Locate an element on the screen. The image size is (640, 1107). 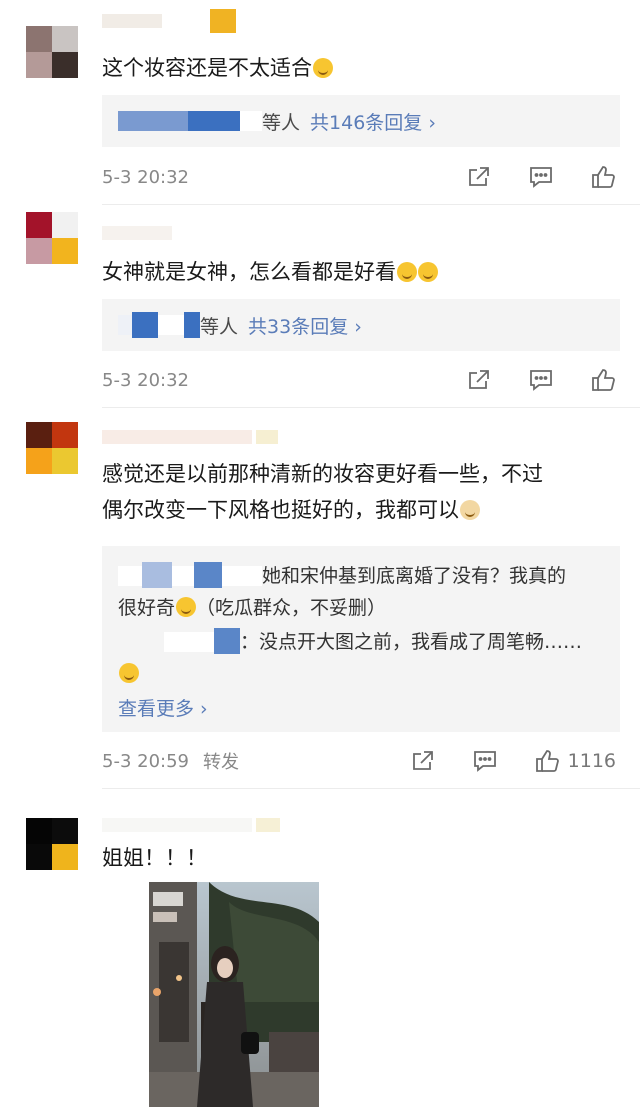
reply-count-link: 共33条回复 › is located at coordinates (305, 325).